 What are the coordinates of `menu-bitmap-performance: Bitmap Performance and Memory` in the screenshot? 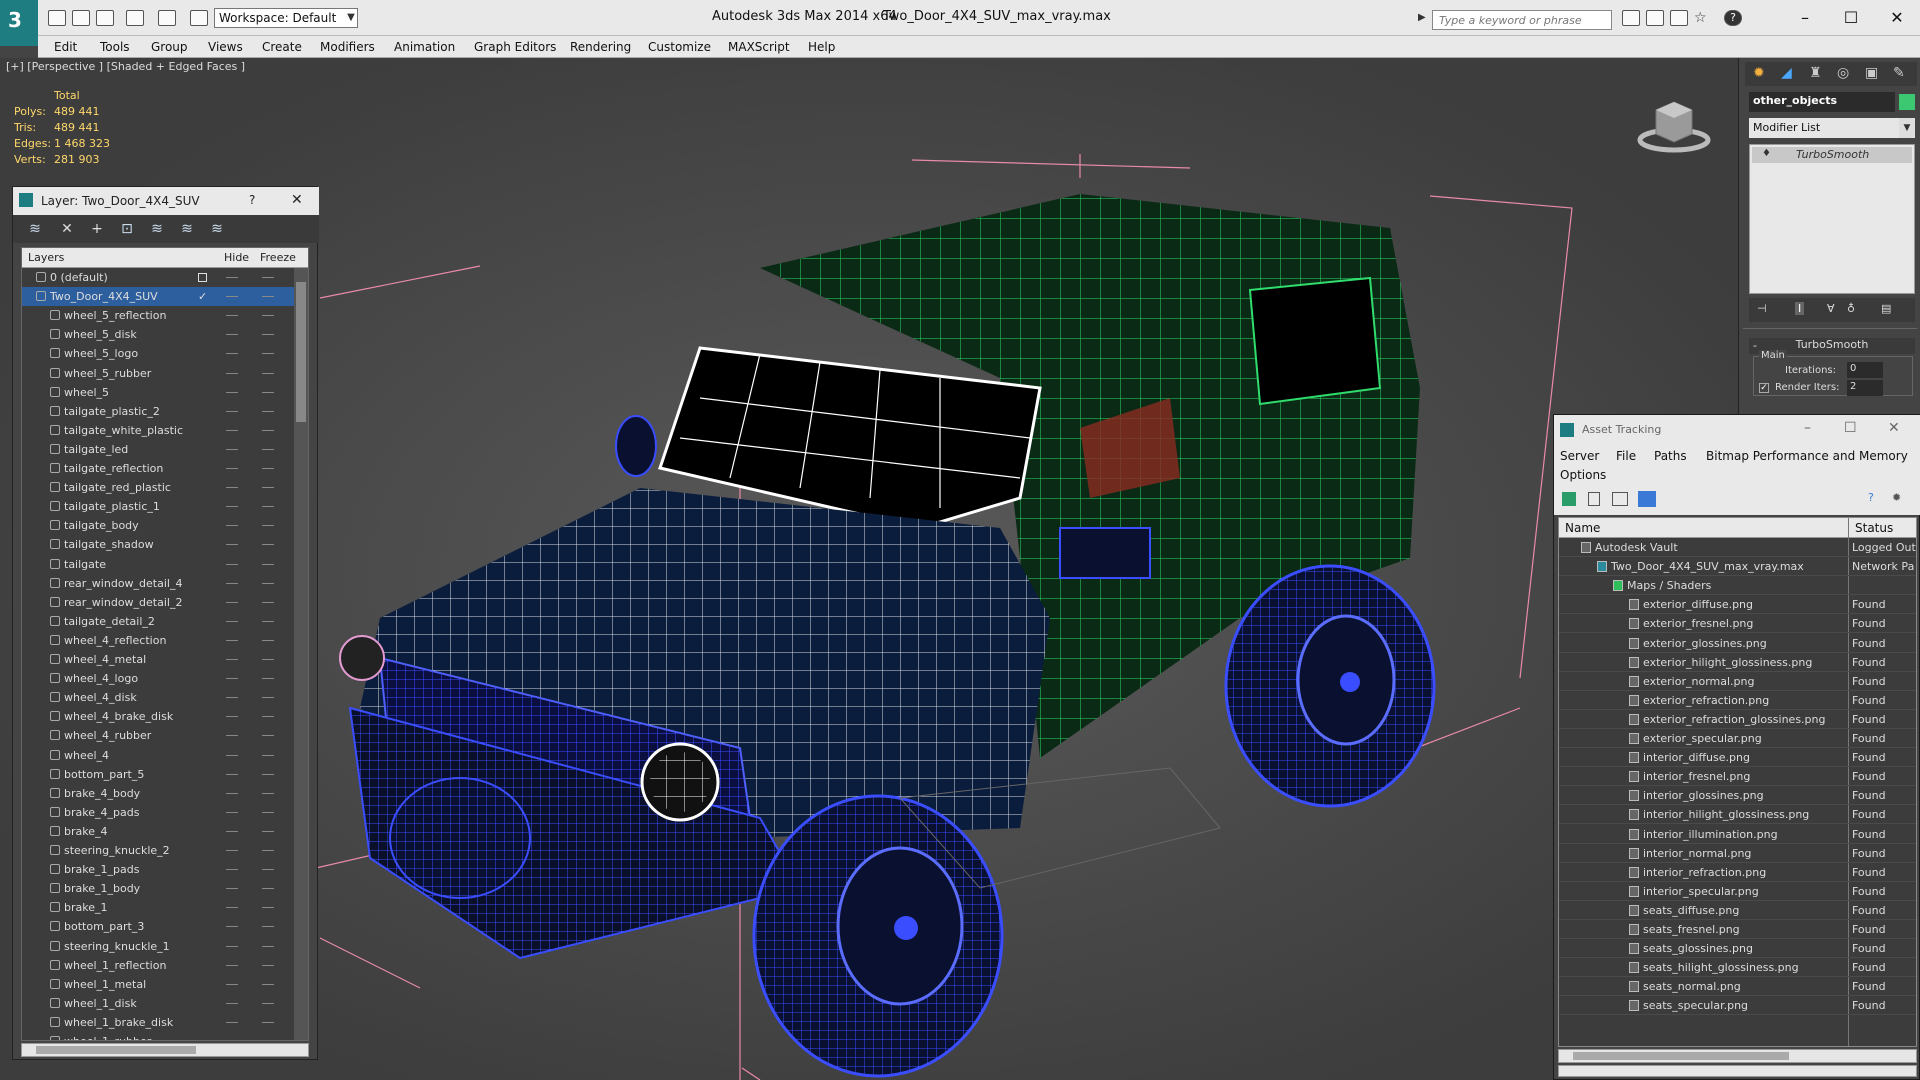 It's located at (1807, 456).